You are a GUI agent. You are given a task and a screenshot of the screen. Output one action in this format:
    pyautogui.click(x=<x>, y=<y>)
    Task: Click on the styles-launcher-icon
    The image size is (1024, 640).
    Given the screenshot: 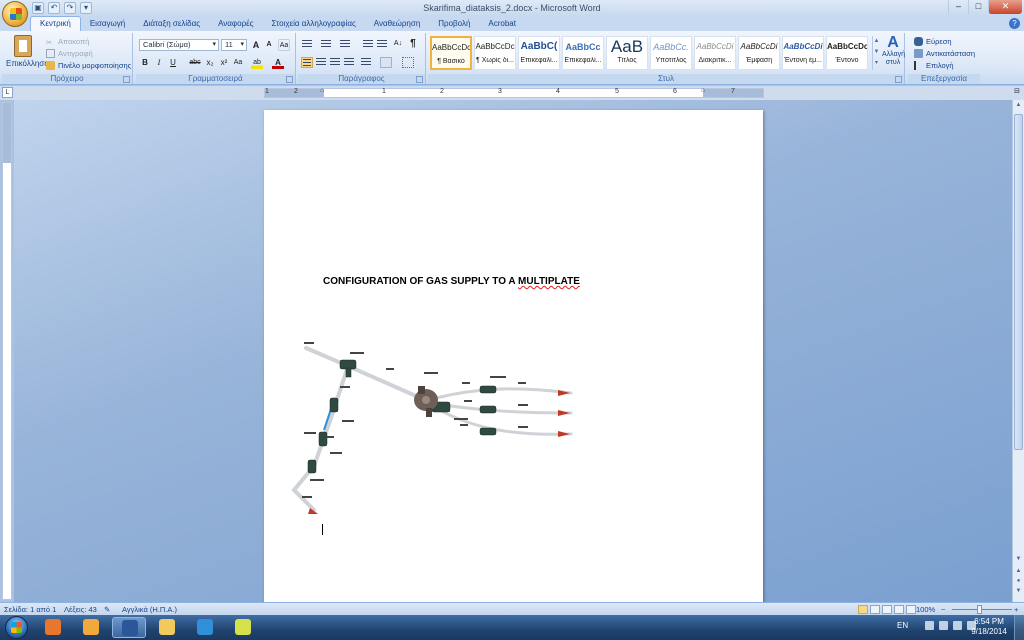 What is the action you would take?
    pyautogui.click(x=898, y=79)
    